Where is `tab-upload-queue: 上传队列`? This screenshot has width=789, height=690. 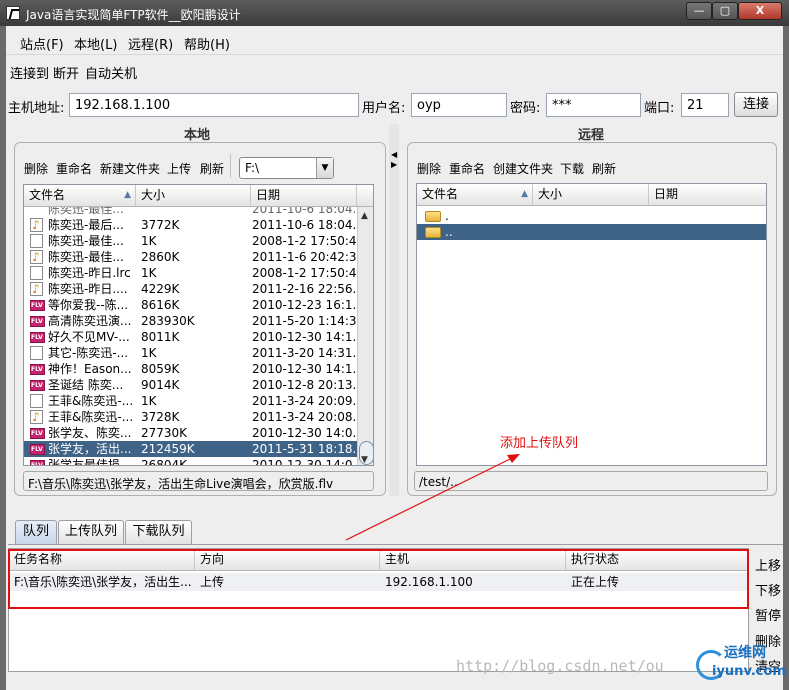
tab-upload-queue: 上传队列 is located at coordinates (91, 532).